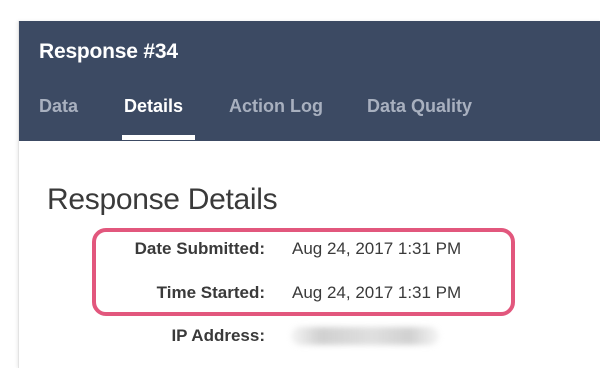  What do you see at coordinates (210, 292) in the screenshot?
I see `detail-label: Time Started:` at bounding box center [210, 292].